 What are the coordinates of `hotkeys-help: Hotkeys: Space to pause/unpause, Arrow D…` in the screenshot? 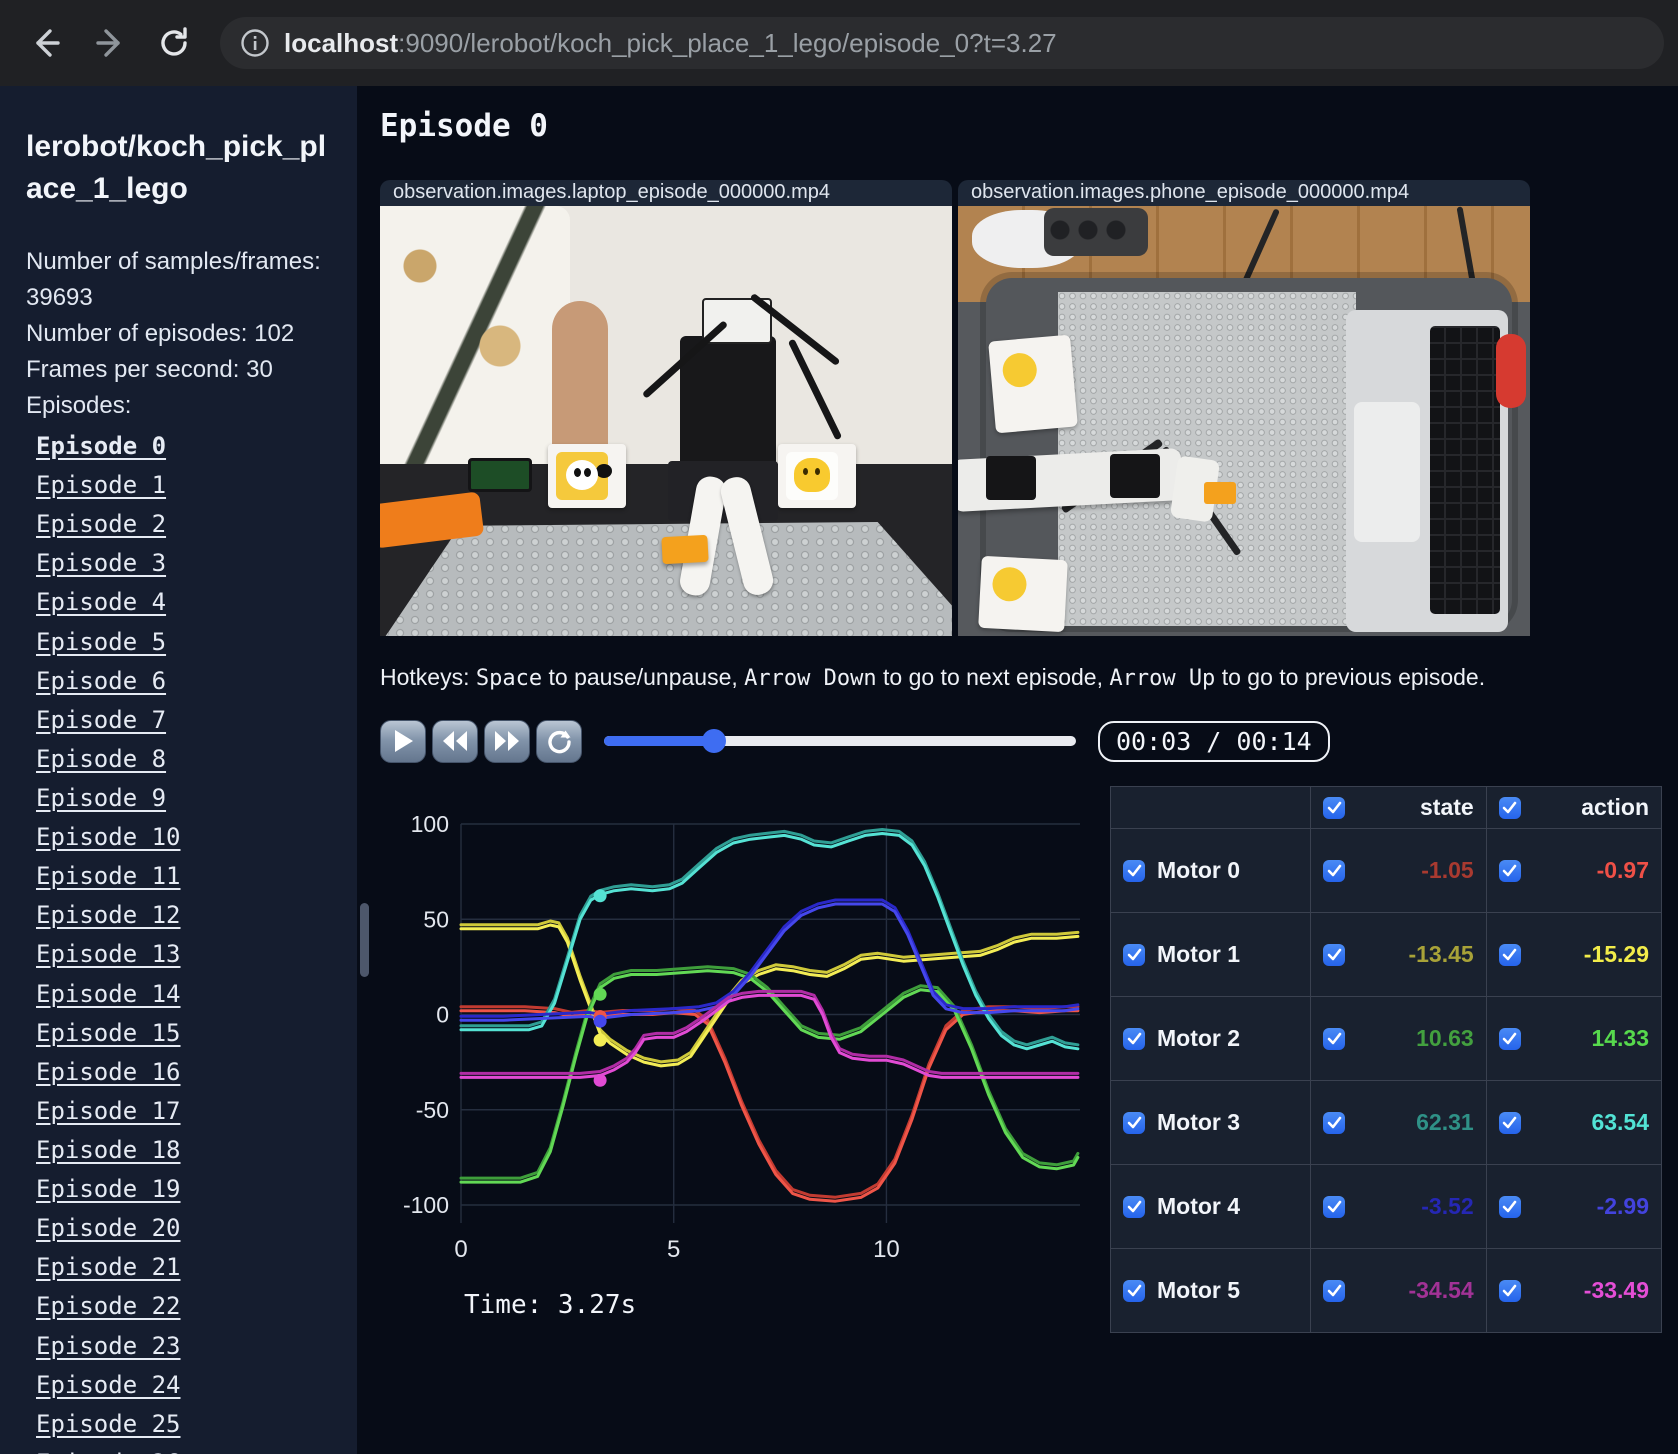 It's located at (932, 677).